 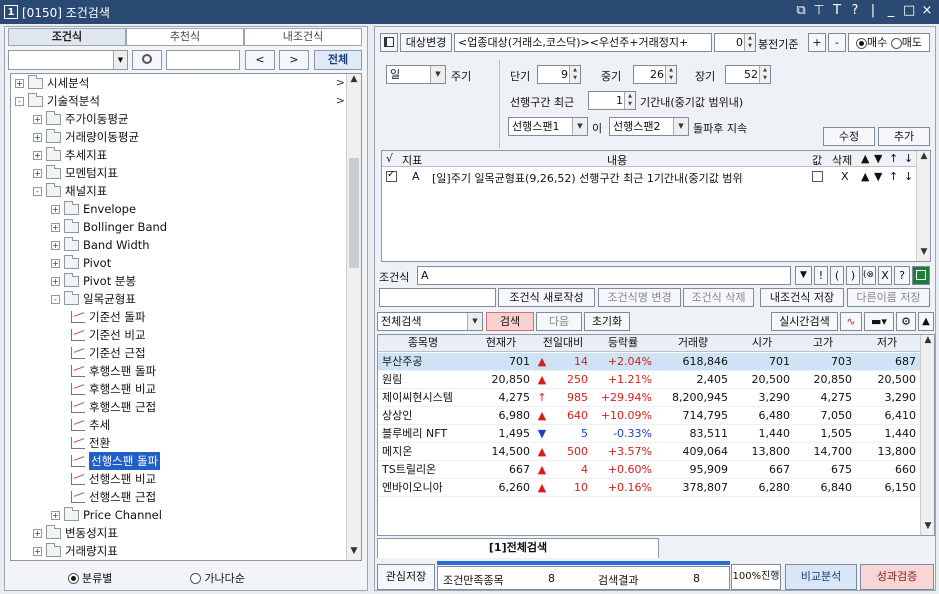 I want to click on font-size-icon: T, so click(x=837, y=10).